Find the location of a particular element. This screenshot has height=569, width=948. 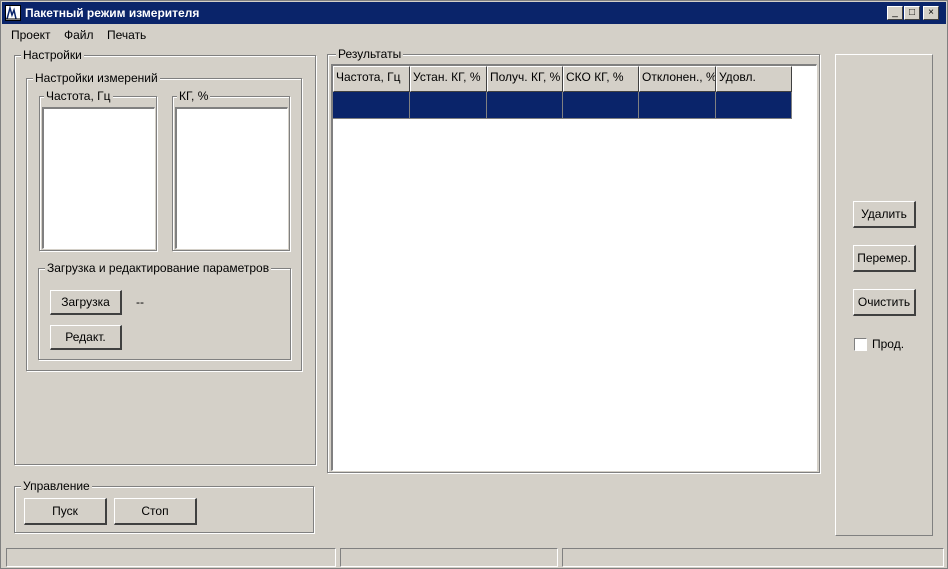

menu-print: Печать is located at coordinates (126, 35).